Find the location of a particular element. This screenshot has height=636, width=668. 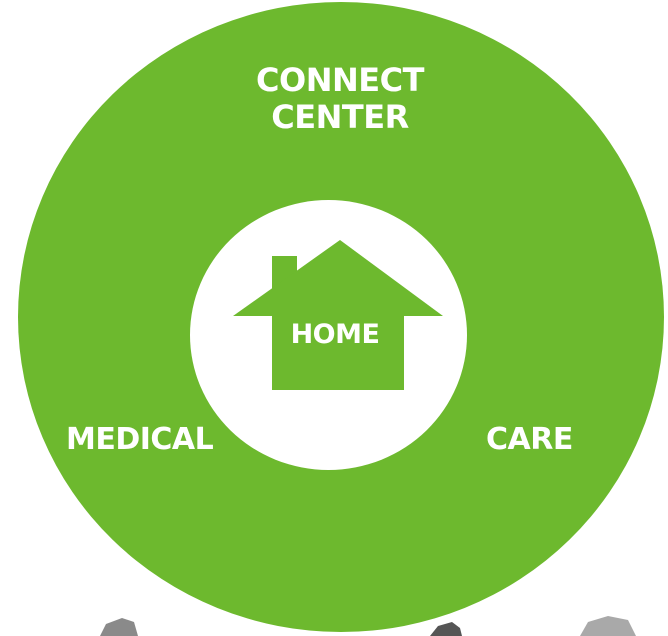

connect-center-label-line2: CENTER is located at coordinates (340, 117).